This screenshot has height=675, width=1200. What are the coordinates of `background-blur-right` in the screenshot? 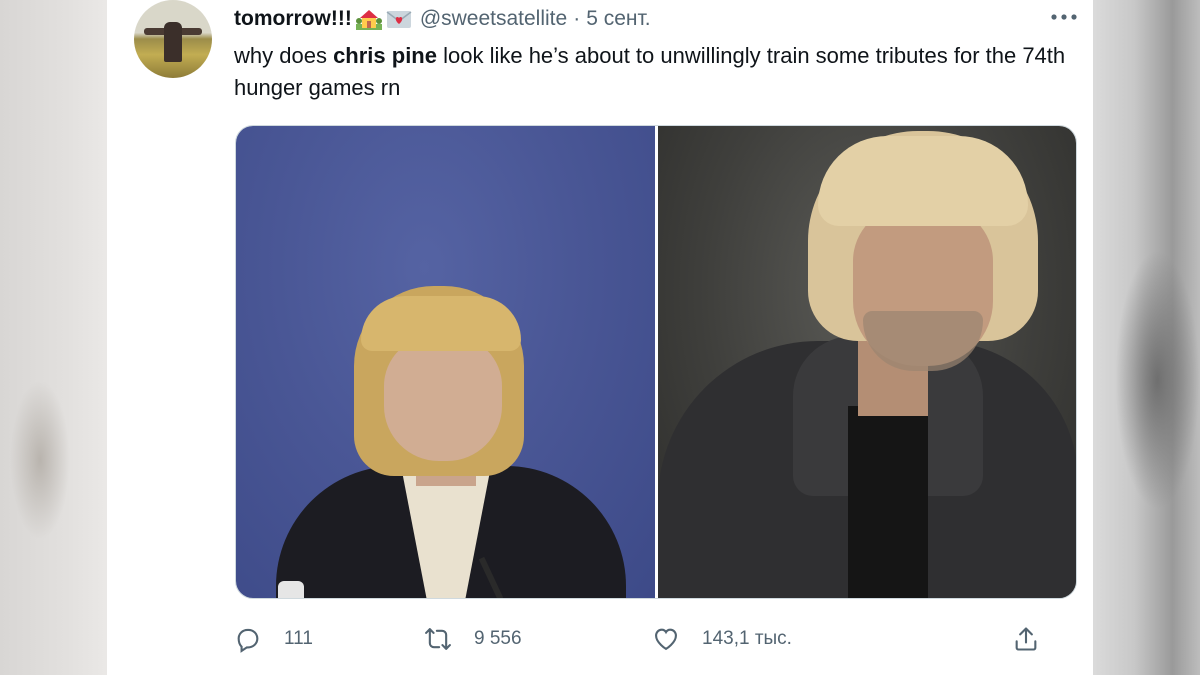 It's located at (1145, 337).